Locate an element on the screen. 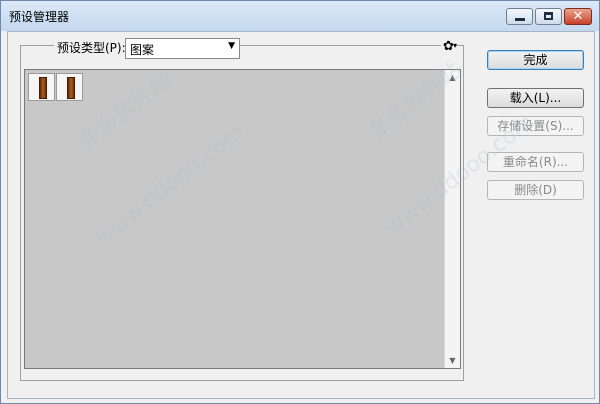  done-button: 完成 is located at coordinates (535, 60).